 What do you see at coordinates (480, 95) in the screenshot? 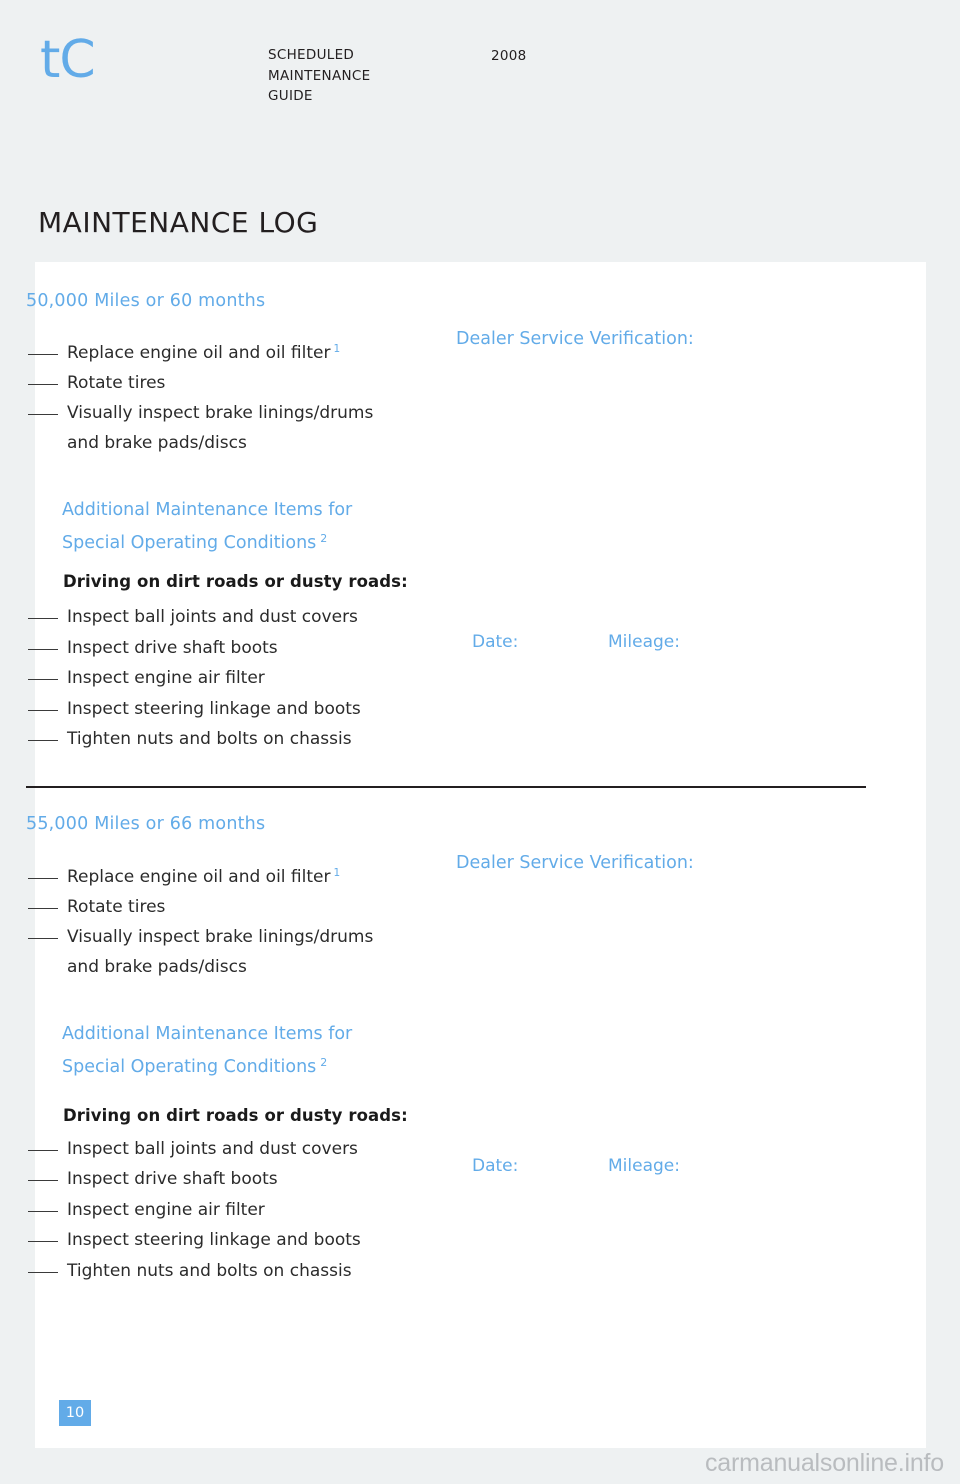
I see `document-header: tC SCHEDULED MAINTENANCE GUIDE 2008` at bounding box center [480, 95].